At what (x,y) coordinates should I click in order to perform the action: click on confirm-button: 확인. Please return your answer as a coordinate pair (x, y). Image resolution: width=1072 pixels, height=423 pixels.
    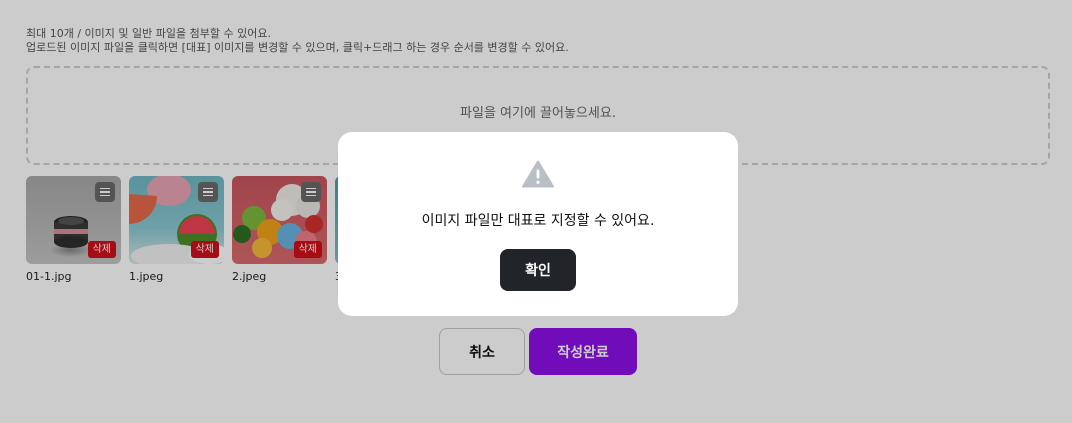
    Looking at the image, I should click on (538, 270).